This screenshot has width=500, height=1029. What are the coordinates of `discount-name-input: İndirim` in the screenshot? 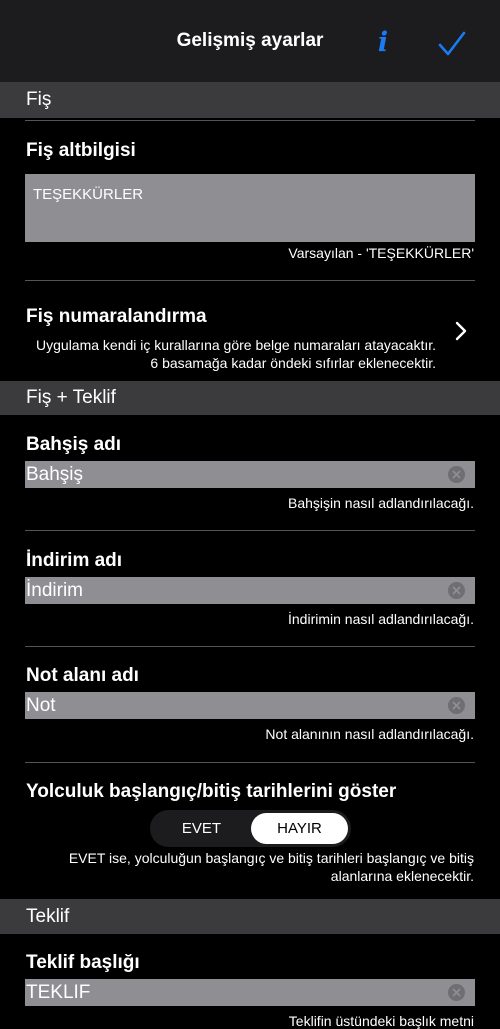 It's located at (250, 590).